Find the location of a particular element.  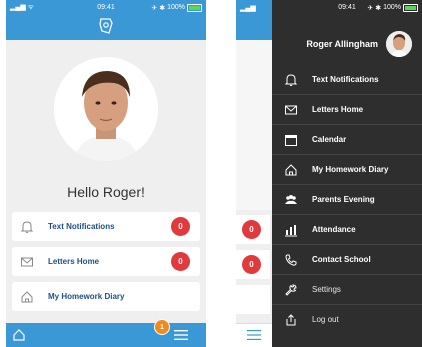

wrench-icon is located at coordinates (291, 289).